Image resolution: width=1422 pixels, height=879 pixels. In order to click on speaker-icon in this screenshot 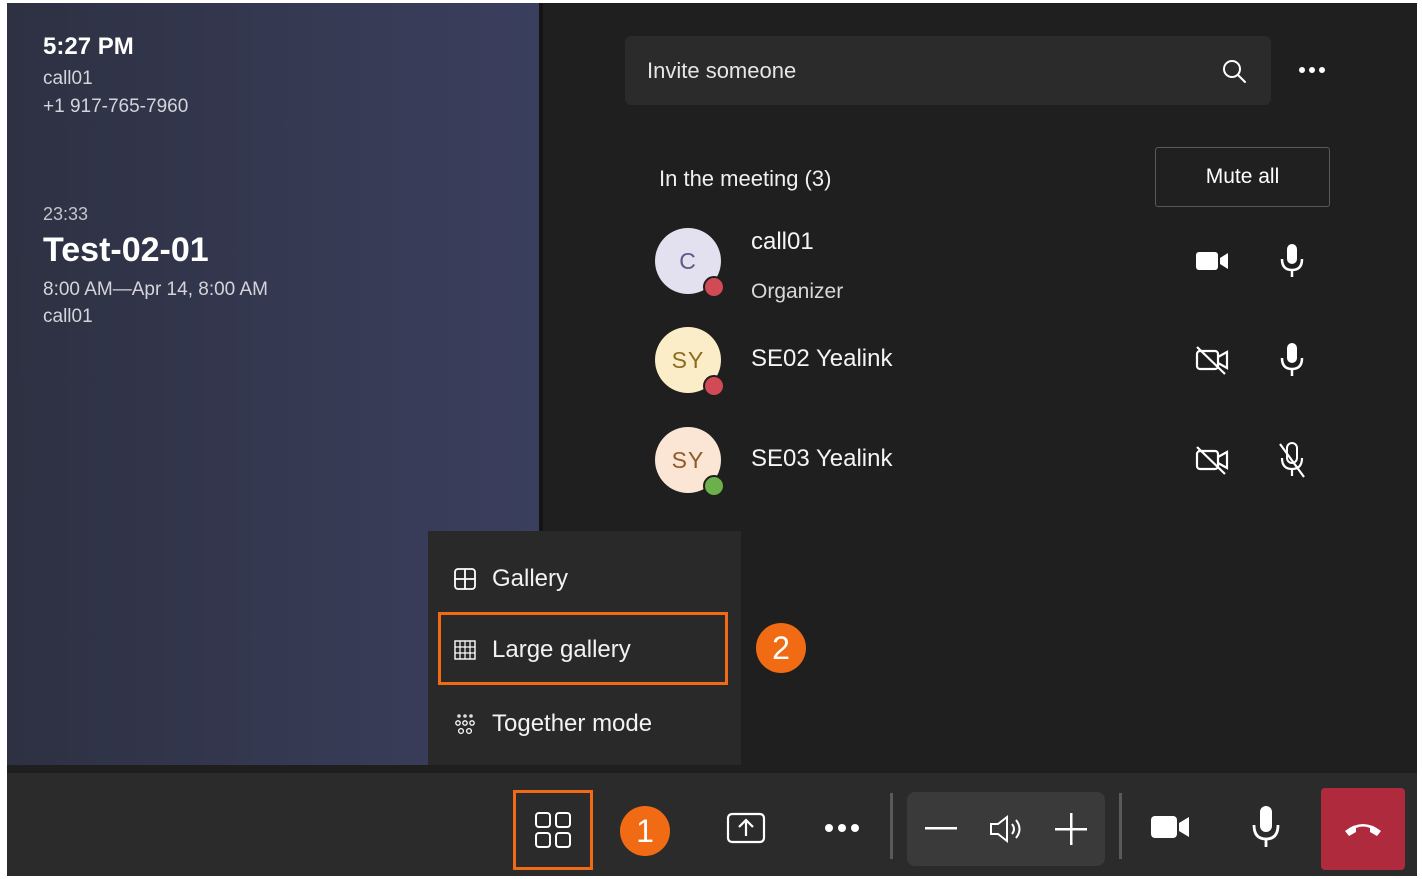, I will do `click(1005, 829)`.